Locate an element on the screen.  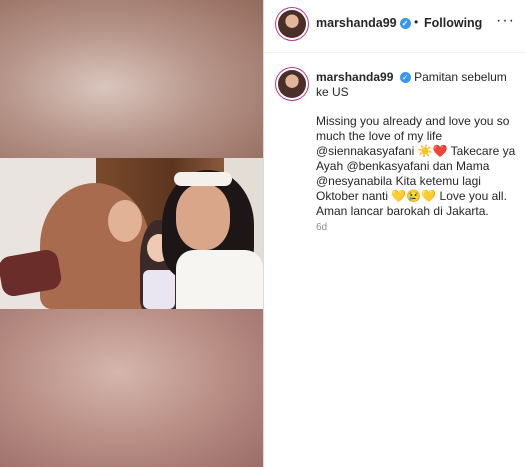
caption-line: Missing you already and love you so is located at coordinates (413, 121).